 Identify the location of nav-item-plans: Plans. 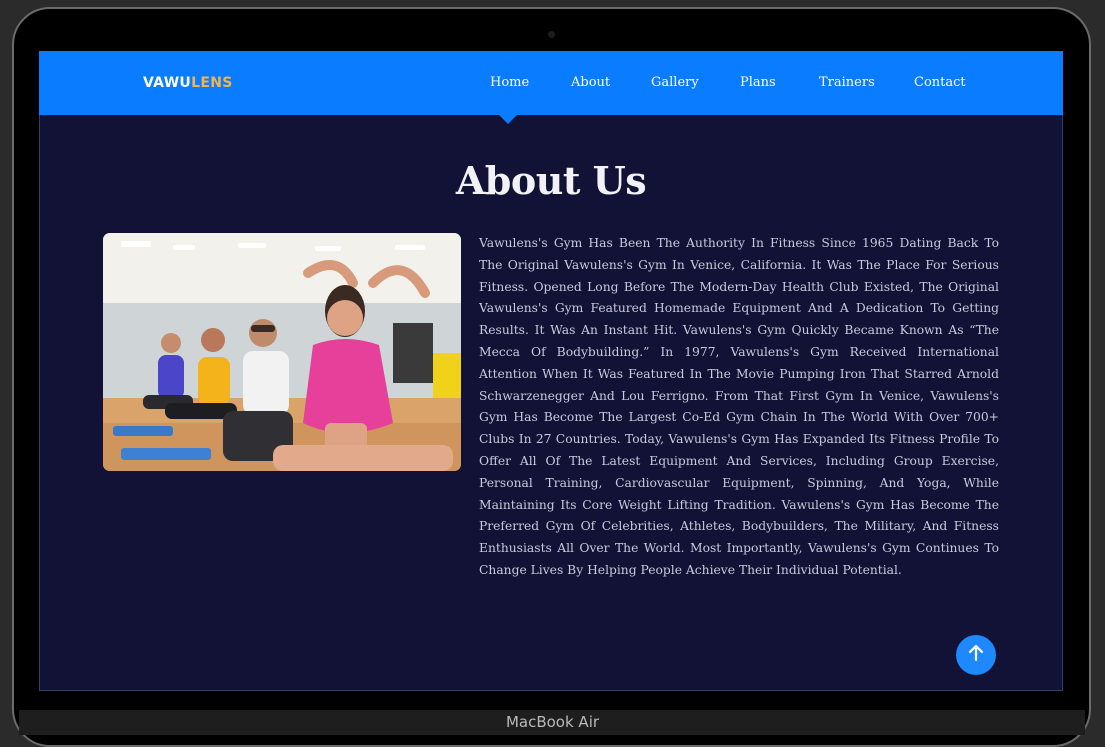
(758, 82).